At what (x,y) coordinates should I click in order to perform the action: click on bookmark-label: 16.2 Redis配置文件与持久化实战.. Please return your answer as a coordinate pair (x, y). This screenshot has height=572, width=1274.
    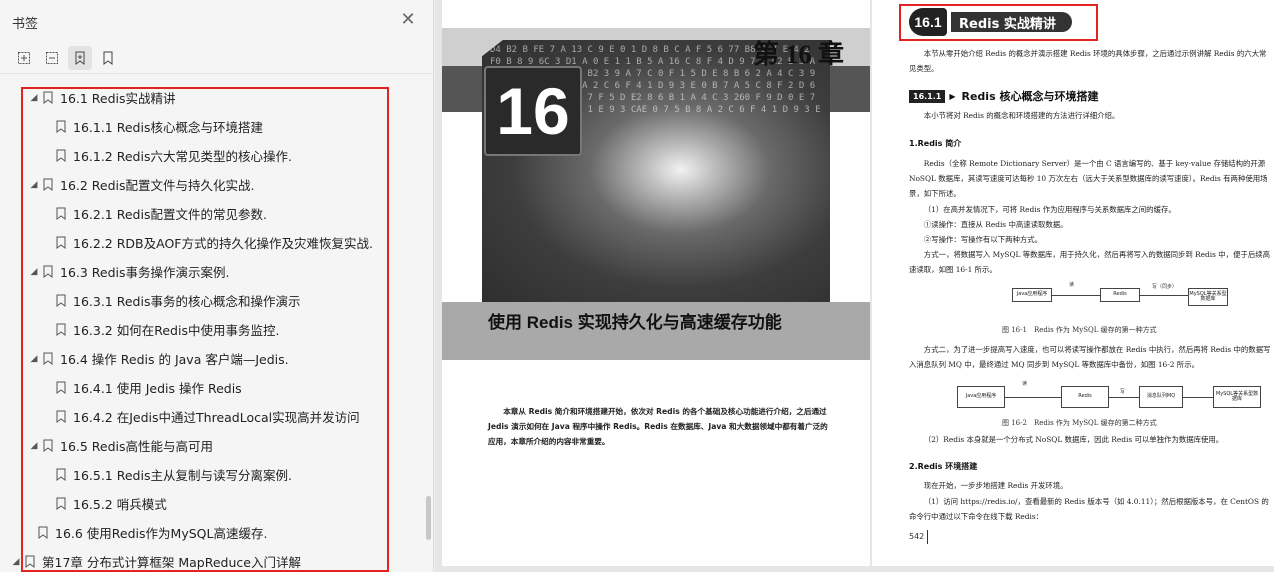
    Looking at the image, I should click on (157, 185).